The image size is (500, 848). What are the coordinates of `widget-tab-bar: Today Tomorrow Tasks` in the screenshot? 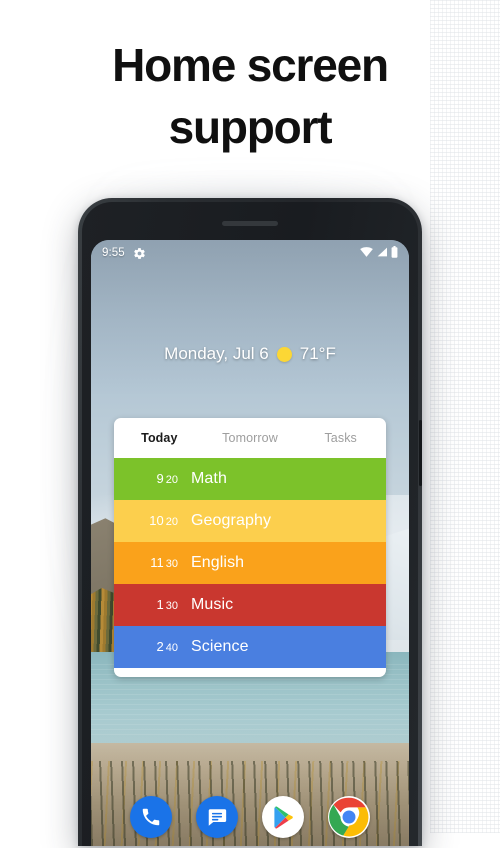 It's located at (250, 438).